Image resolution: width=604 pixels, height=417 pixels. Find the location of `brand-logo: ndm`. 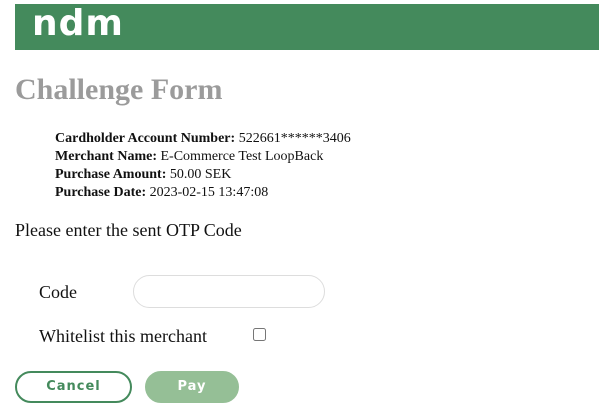

brand-logo: ndm is located at coordinates (78, 23).